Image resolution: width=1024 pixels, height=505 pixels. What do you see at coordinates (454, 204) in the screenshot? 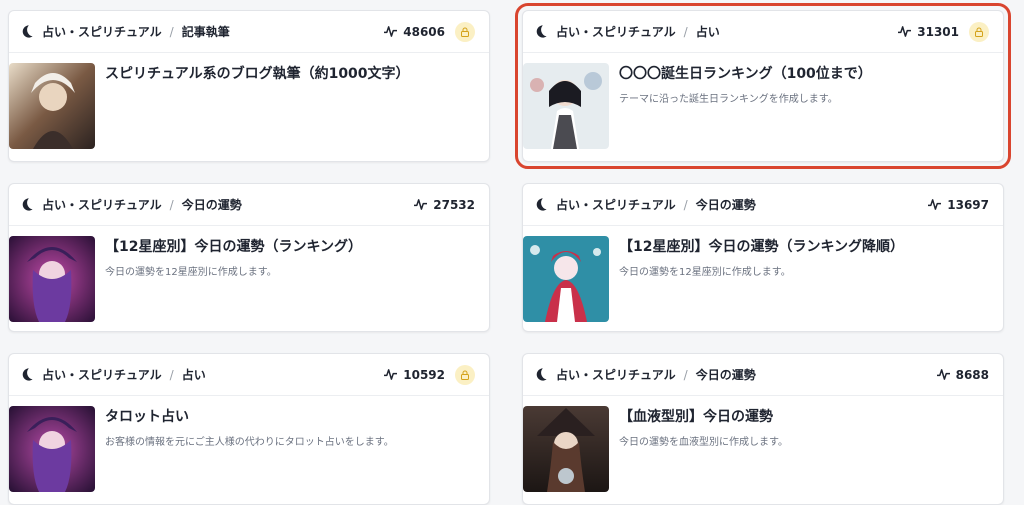
I see `usage-count-value: 27532` at bounding box center [454, 204].